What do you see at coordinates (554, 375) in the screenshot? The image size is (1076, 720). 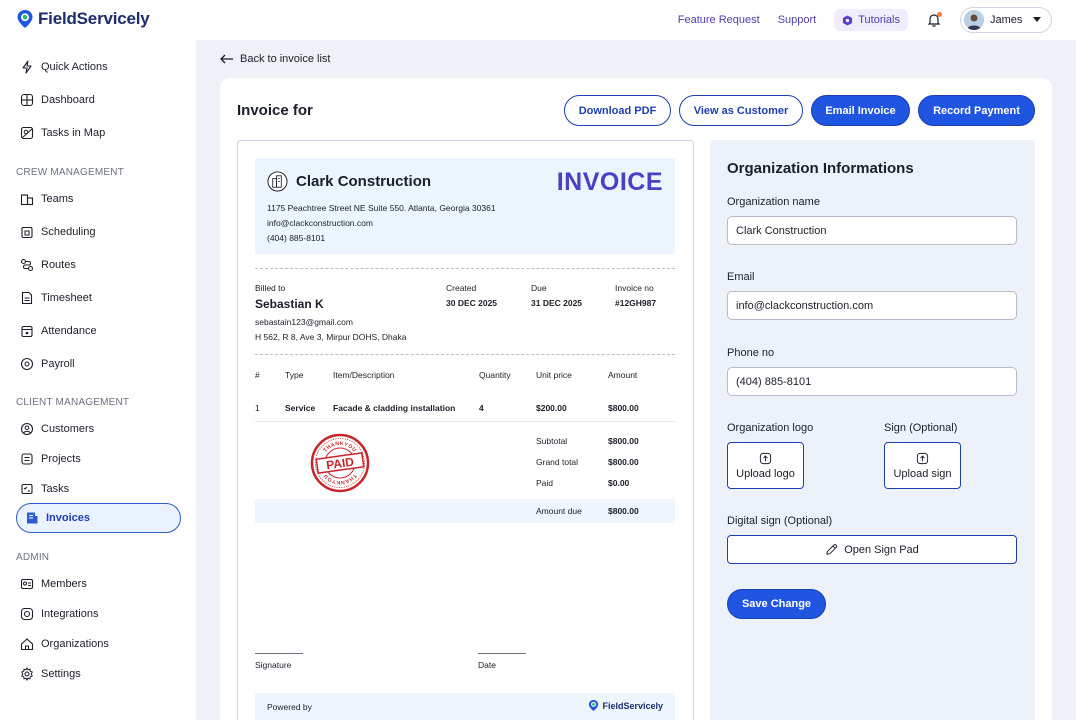 I see `column-header-unit-price: Unit price` at bounding box center [554, 375].